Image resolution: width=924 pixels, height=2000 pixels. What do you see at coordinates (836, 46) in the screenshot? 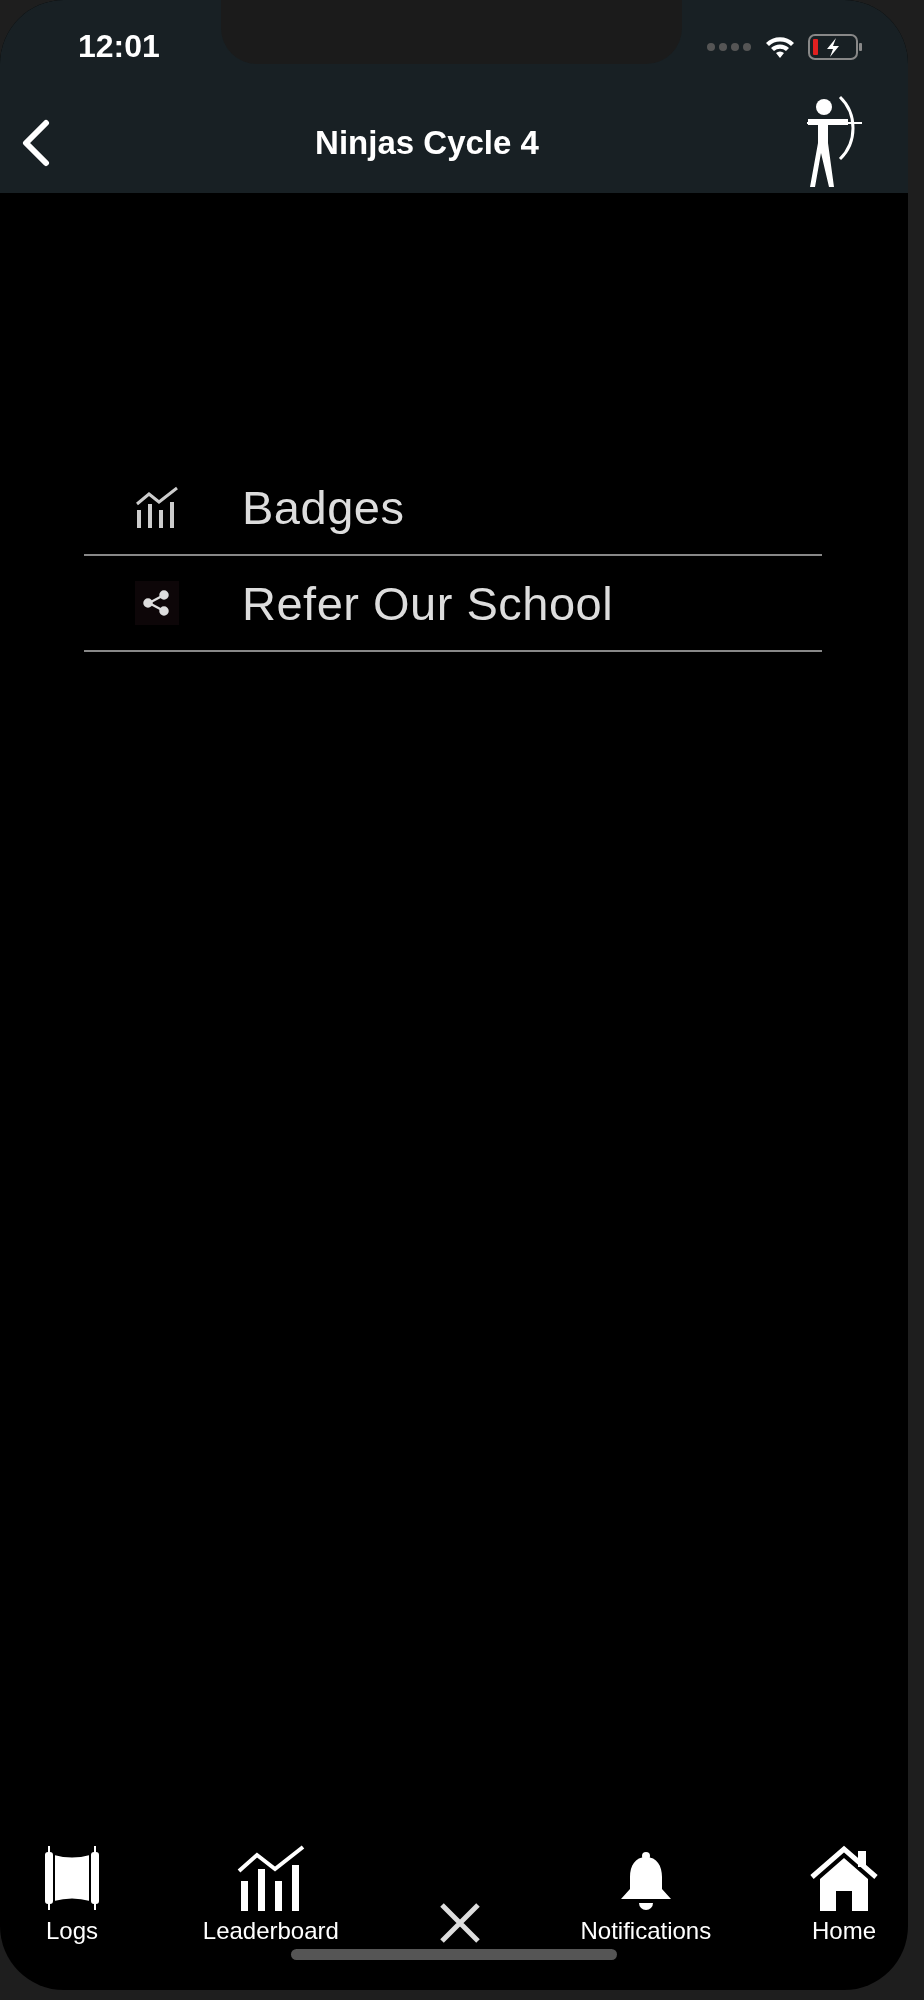
I see `battery-icon` at bounding box center [836, 46].